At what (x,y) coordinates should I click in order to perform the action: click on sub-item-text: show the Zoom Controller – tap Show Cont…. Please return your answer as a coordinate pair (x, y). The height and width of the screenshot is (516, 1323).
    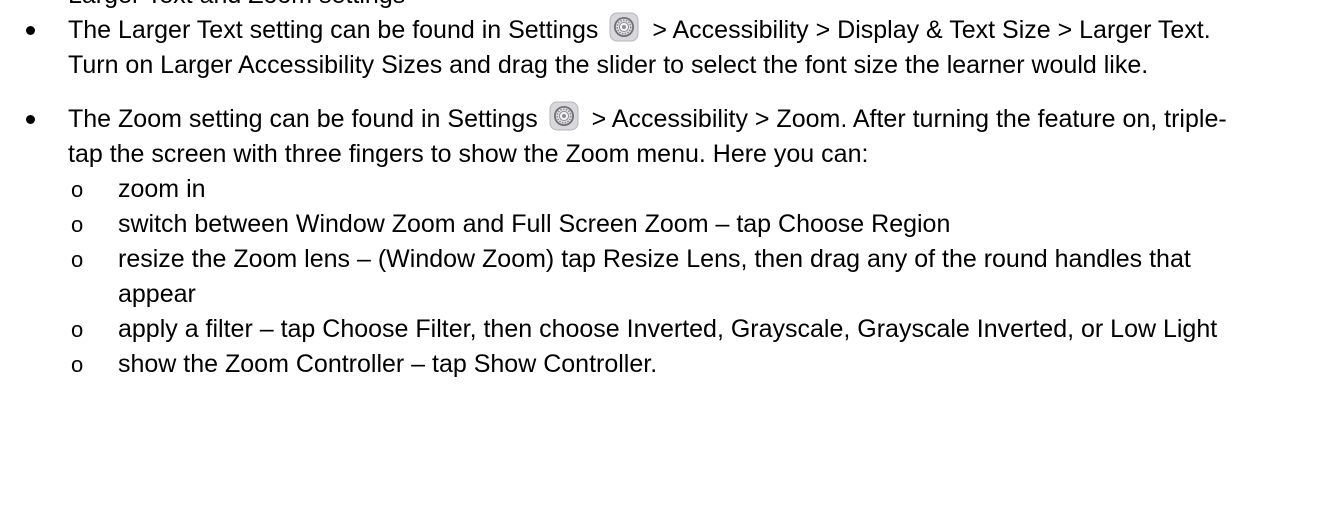
    Looking at the image, I should click on (388, 364).